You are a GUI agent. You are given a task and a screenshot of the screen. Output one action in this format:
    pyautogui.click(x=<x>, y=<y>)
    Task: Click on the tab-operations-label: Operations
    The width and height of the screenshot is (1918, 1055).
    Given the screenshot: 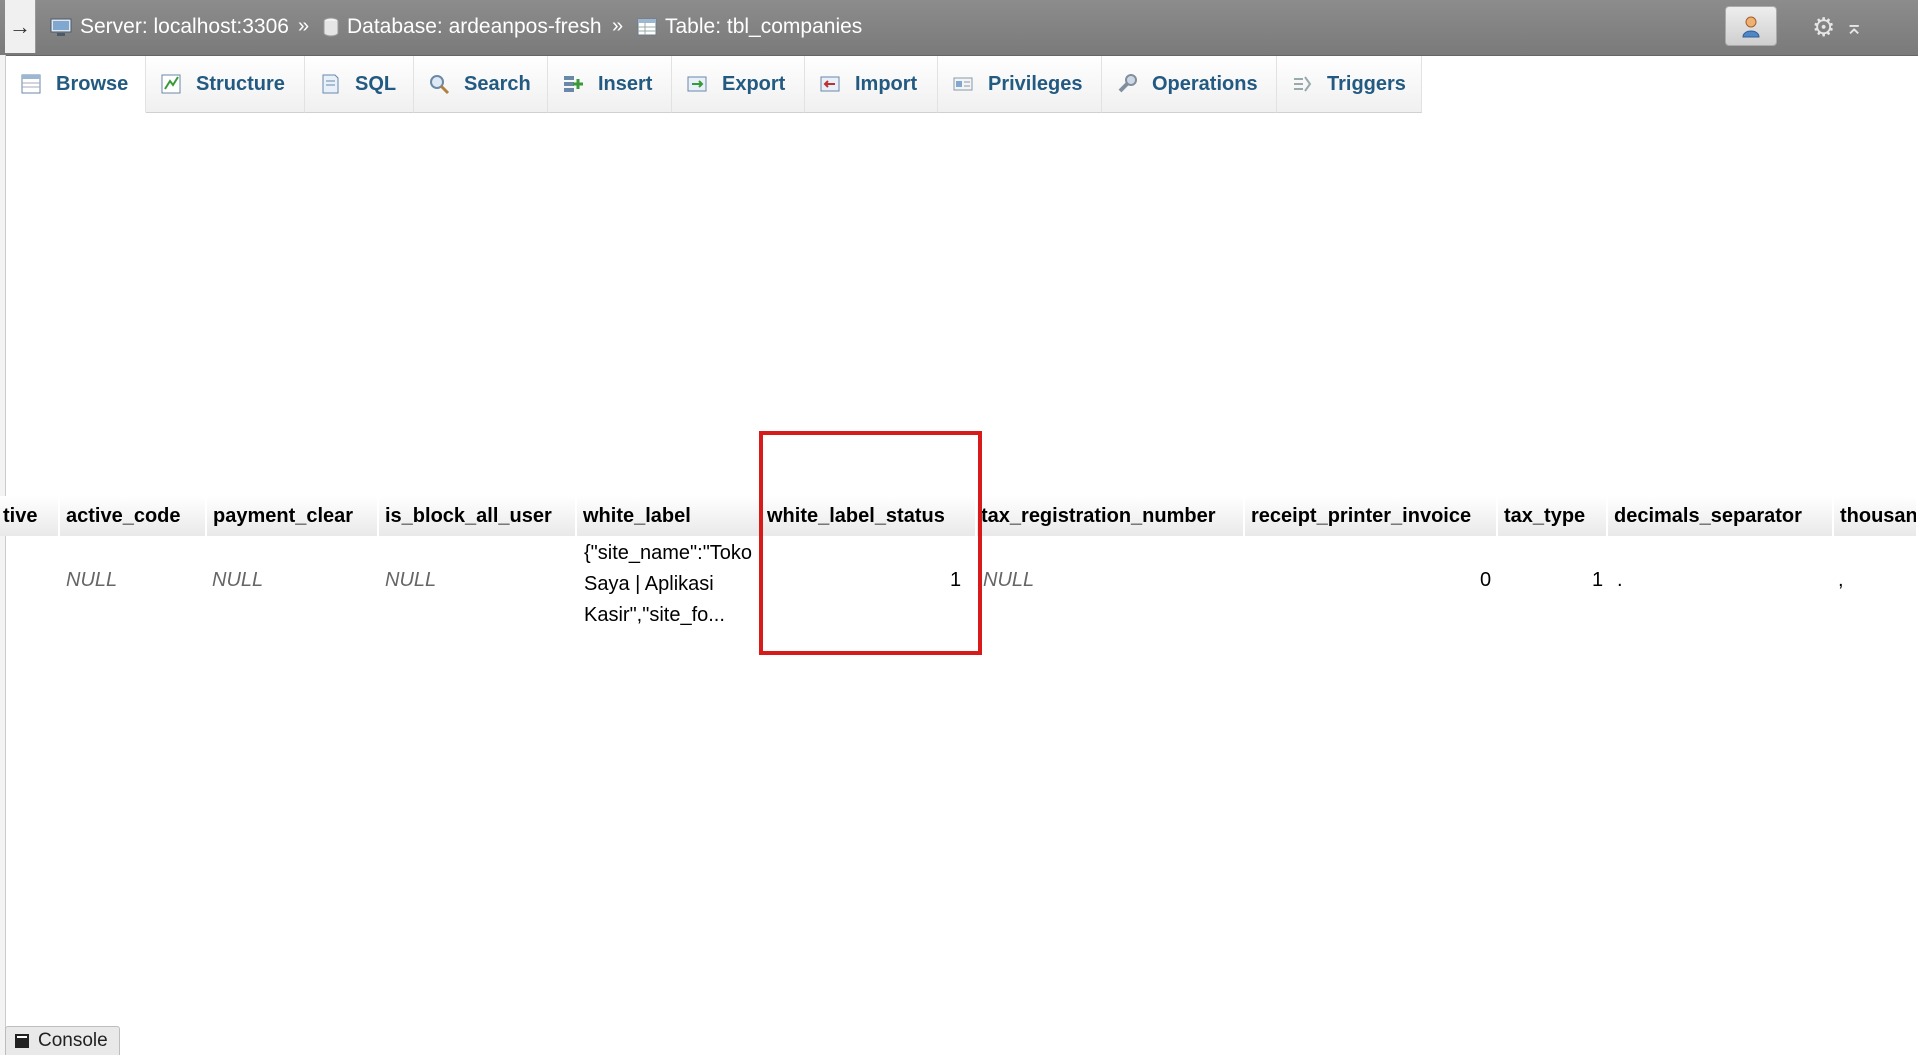 What is the action you would take?
    pyautogui.click(x=1205, y=83)
    